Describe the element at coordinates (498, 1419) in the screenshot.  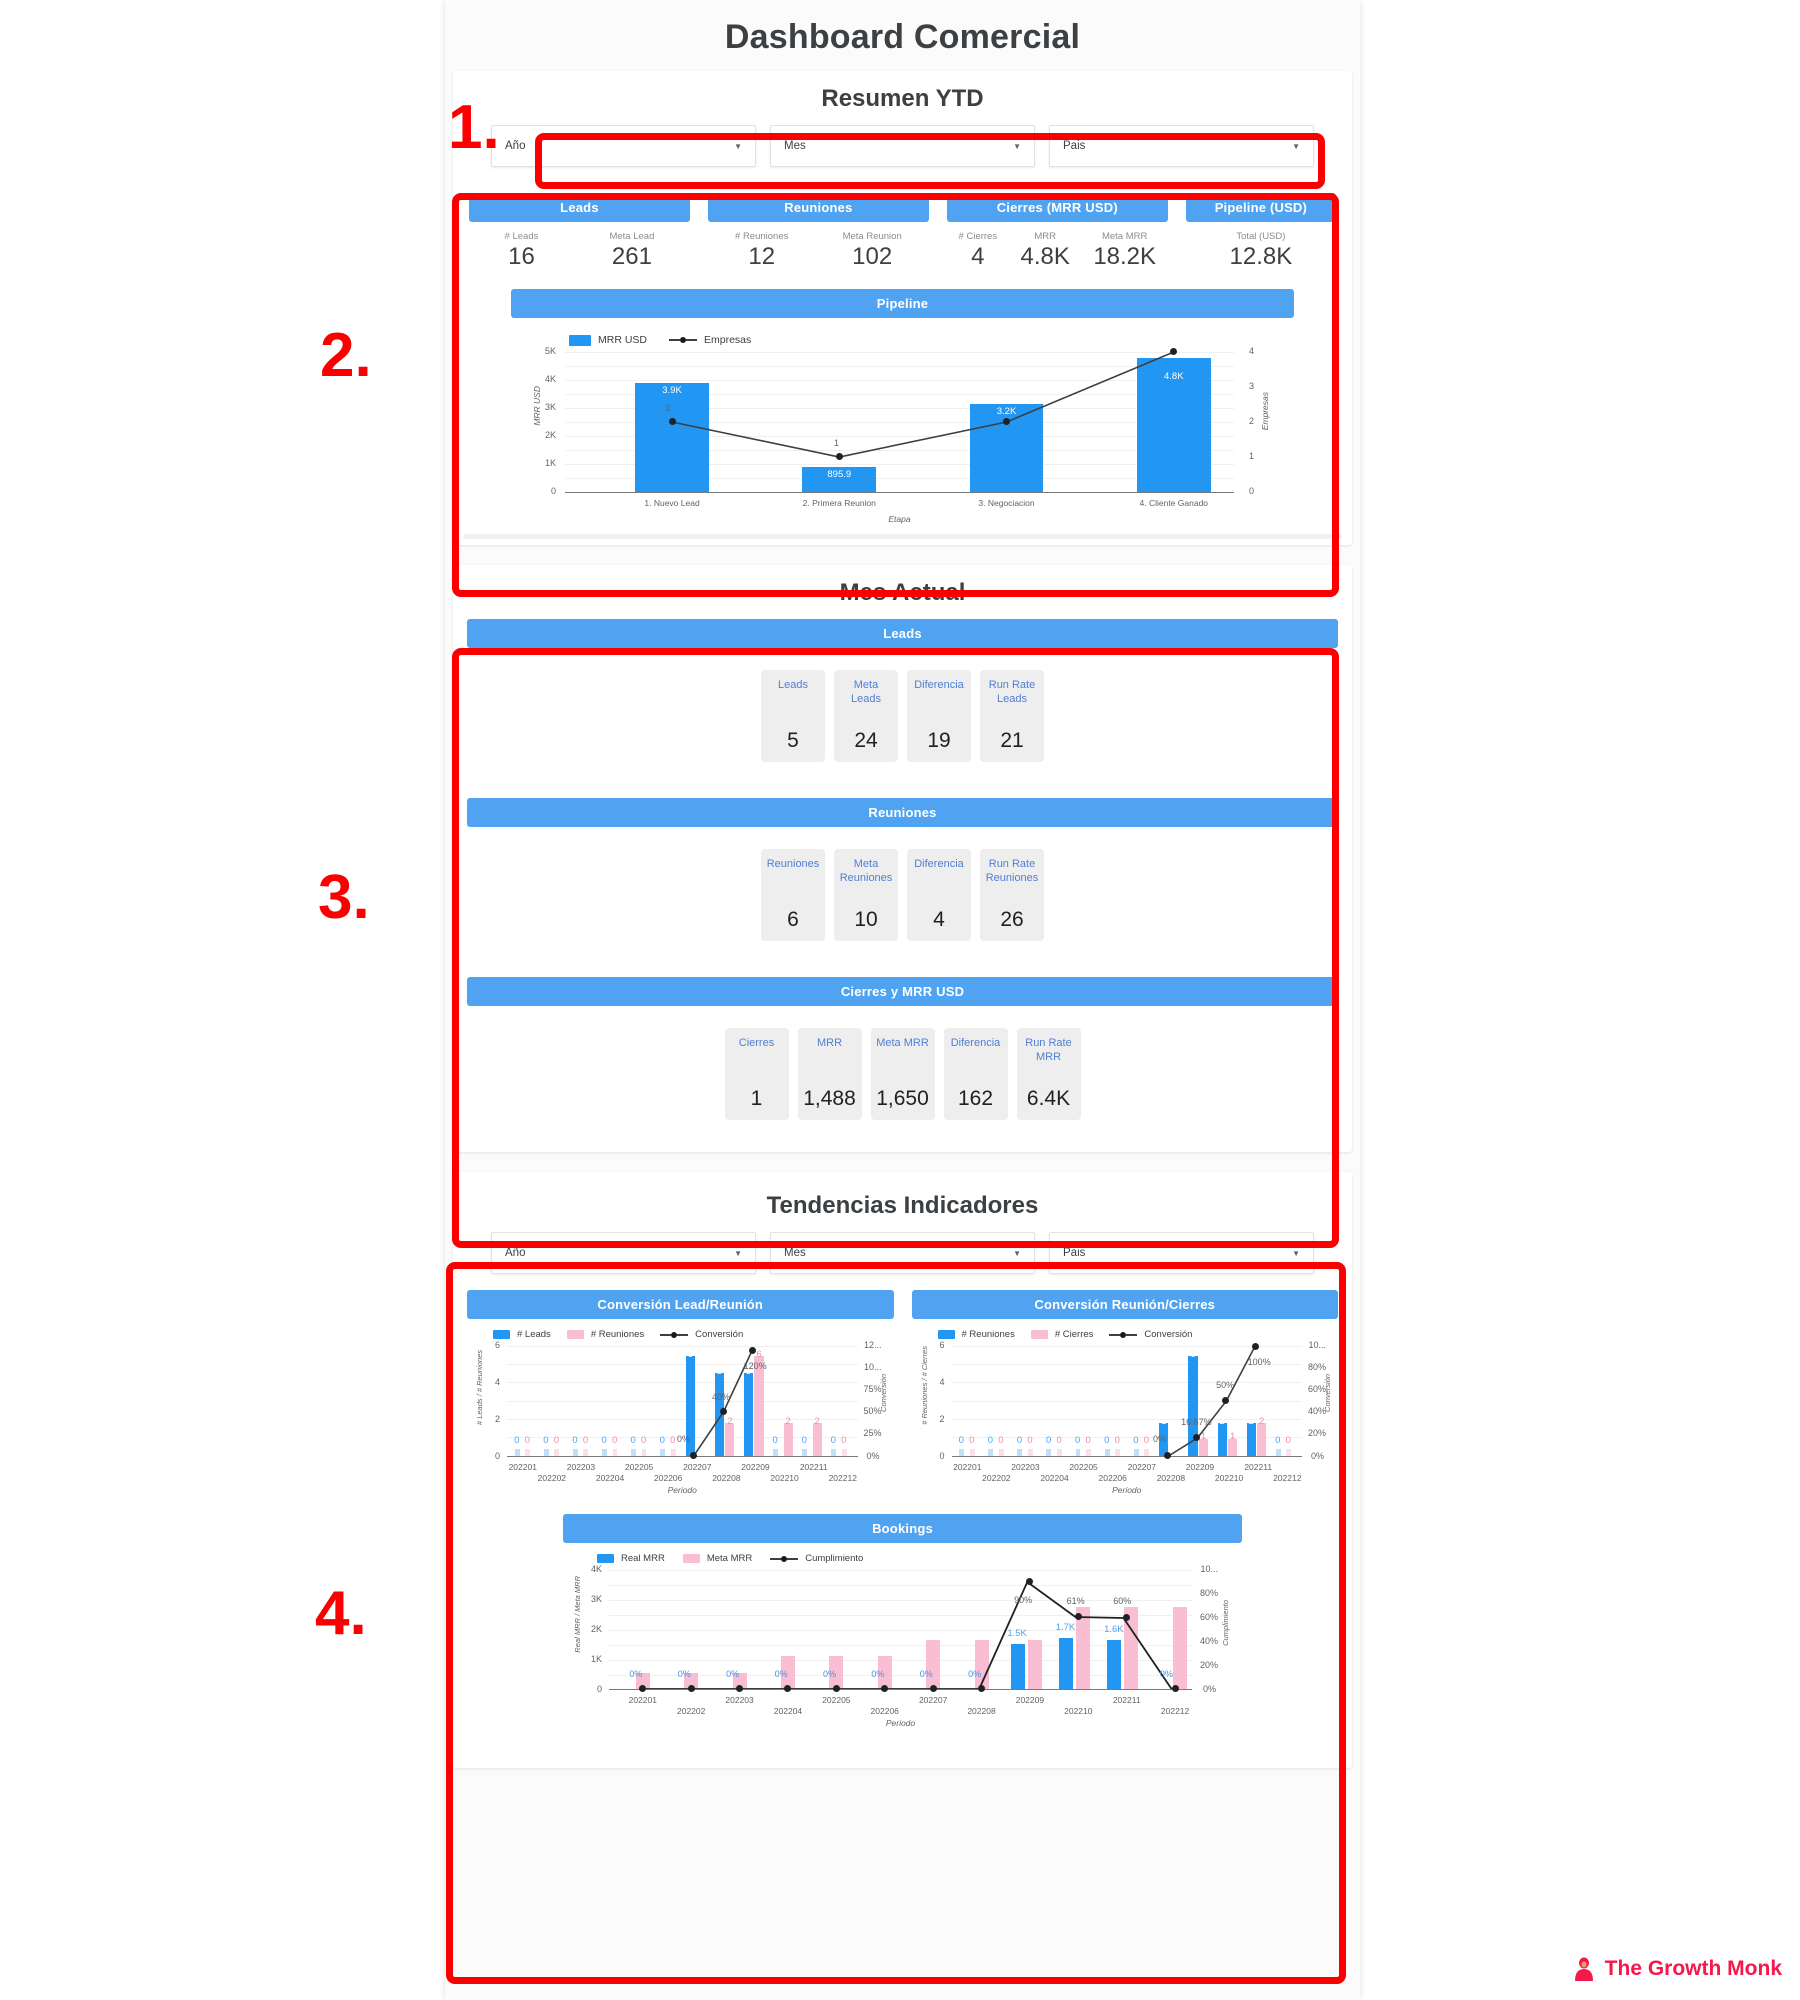
I see `y-tick: 2` at that location.